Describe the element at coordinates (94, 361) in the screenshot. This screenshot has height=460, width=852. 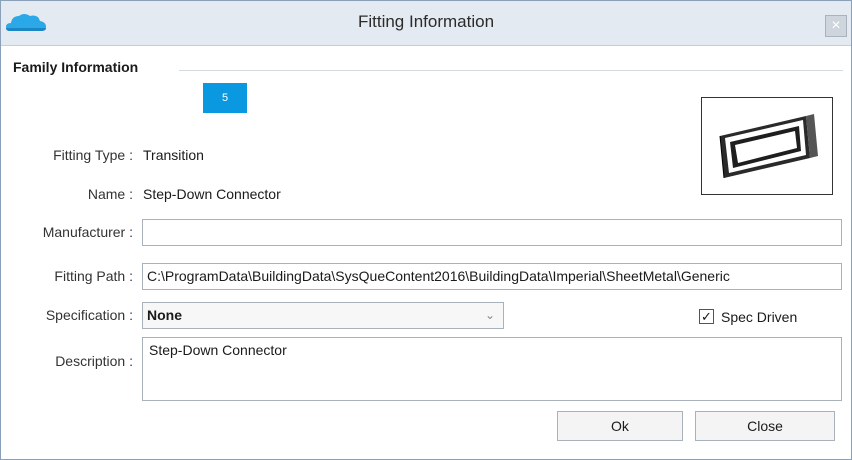
I see `description-label: Description :` at that location.